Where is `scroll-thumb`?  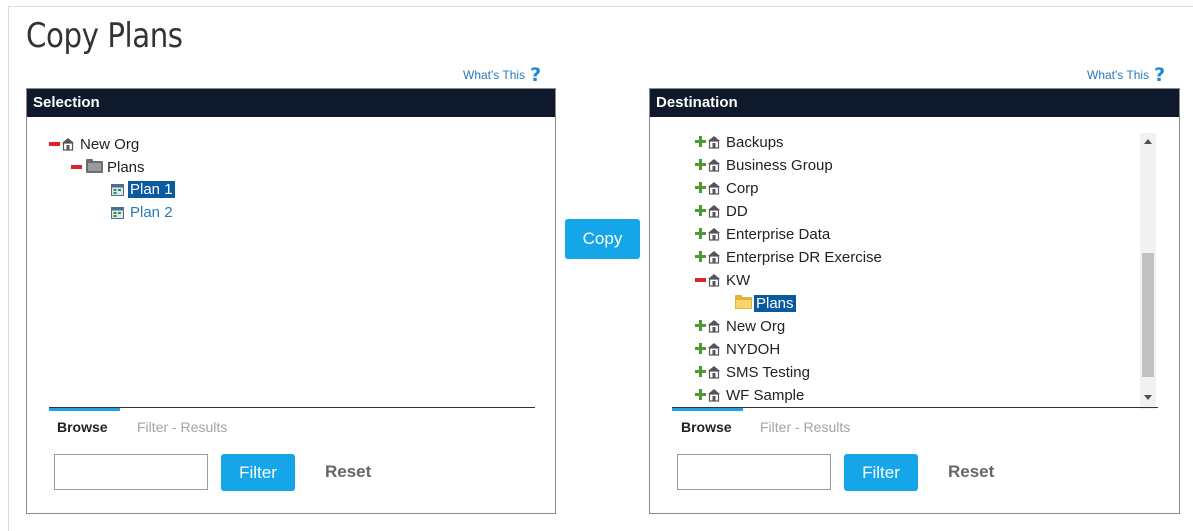 scroll-thumb is located at coordinates (1148, 315).